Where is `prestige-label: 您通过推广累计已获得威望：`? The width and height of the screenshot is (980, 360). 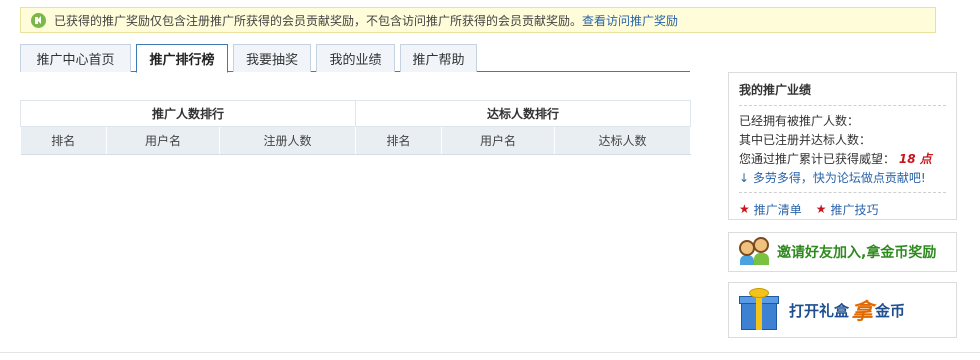 prestige-label: 您通过推广累计已获得威望： is located at coordinates (817, 159).